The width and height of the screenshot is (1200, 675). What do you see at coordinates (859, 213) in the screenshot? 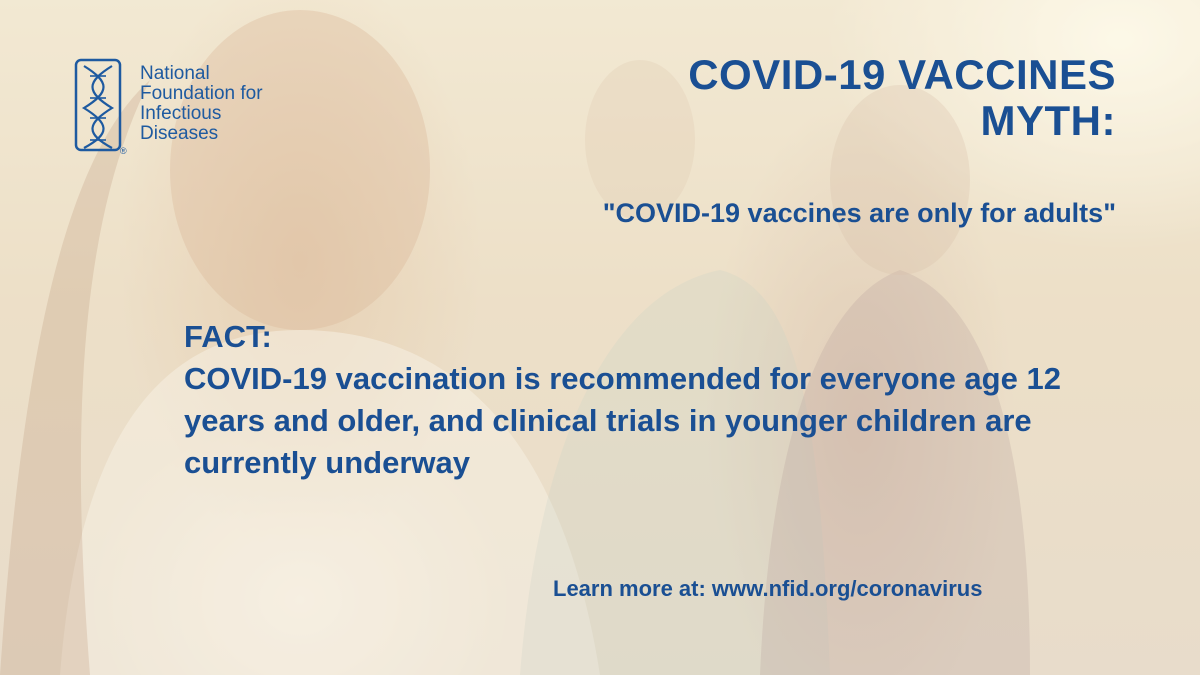
I see `myth-quote: "COVID-19 vaccines are only for adults"` at bounding box center [859, 213].